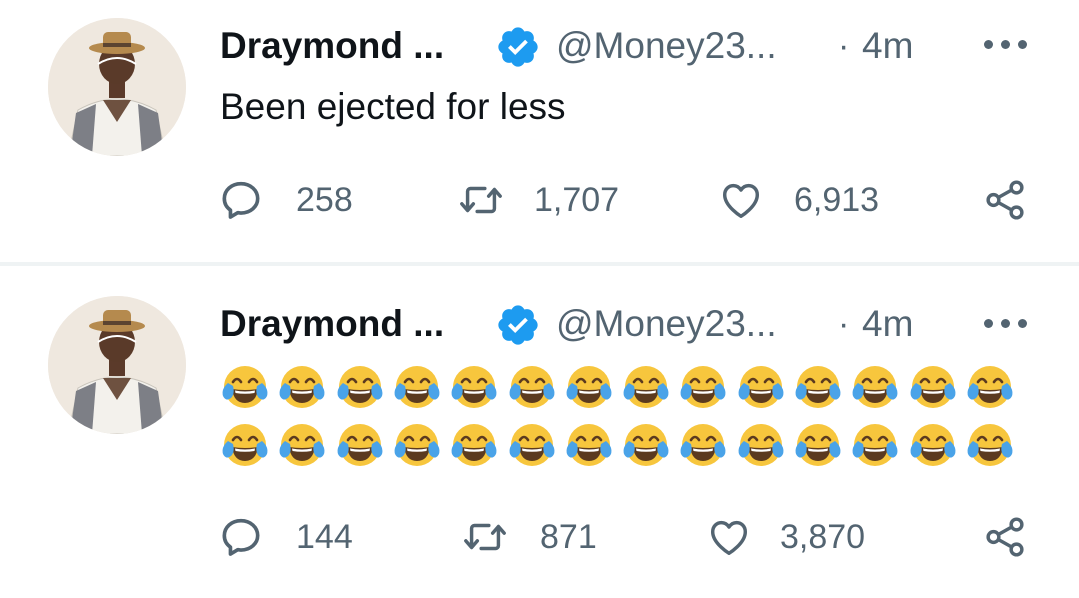 The height and width of the screenshot is (598, 1079). Describe the element at coordinates (577, 200) in the screenshot. I see `retweet-count: 1,707` at that location.